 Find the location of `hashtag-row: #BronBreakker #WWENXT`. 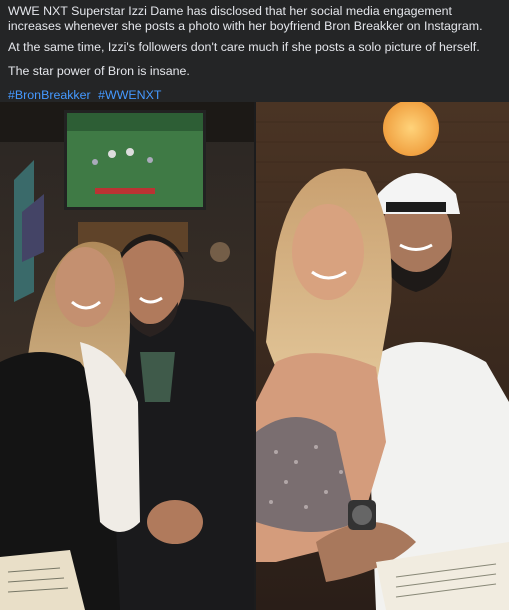

hashtag-row: #BronBreakker #WWENXT is located at coordinates (253, 95).